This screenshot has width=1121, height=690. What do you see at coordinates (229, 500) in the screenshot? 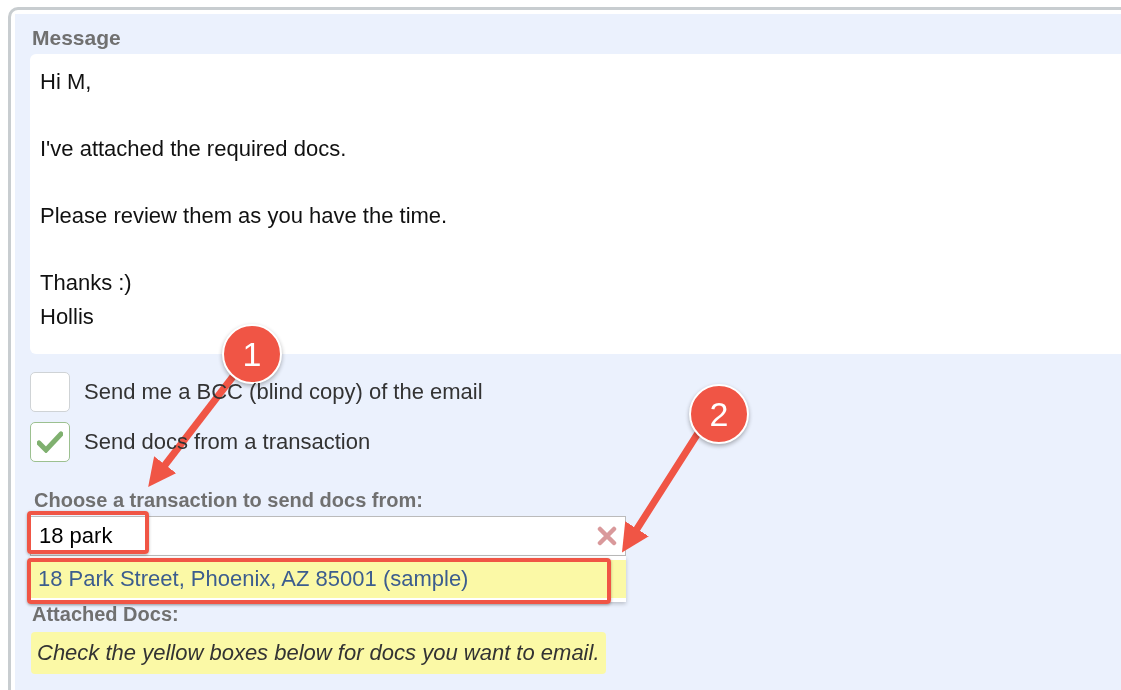
I see `transaction-label: Choose a transaction to send docs from:` at bounding box center [229, 500].